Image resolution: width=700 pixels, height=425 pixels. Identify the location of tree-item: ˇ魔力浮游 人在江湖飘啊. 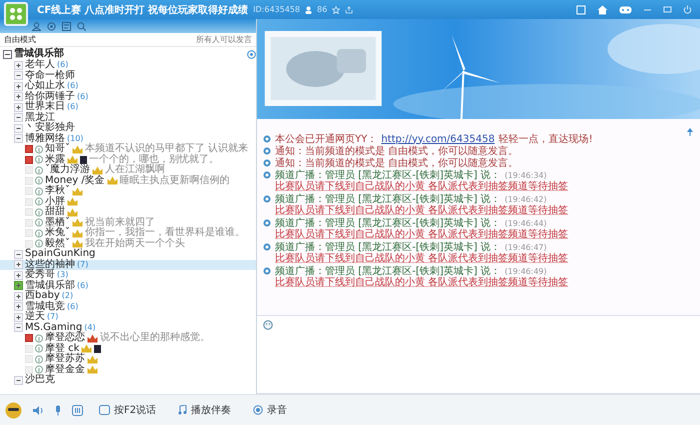
(128, 170).